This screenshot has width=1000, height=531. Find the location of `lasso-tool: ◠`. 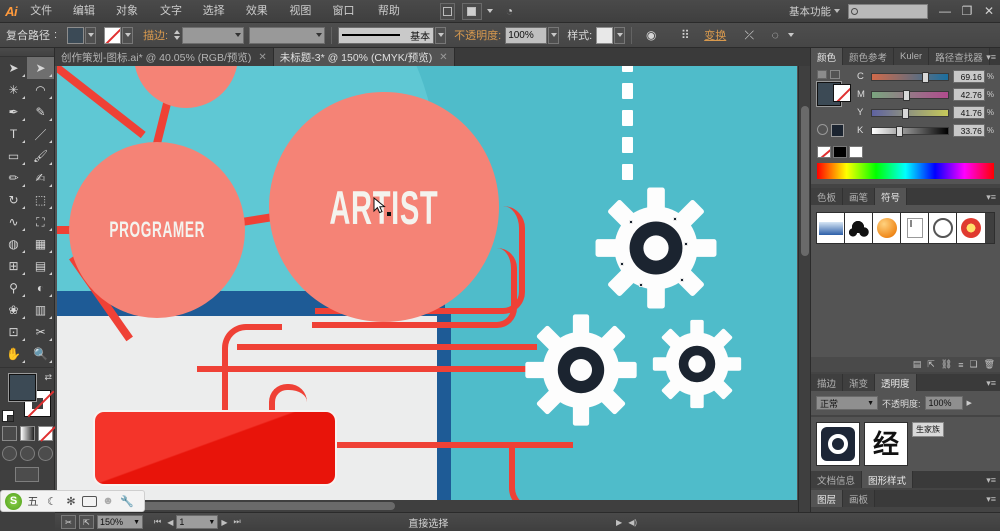

lasso-tool: ◠ is located at coordinates (40, 90).